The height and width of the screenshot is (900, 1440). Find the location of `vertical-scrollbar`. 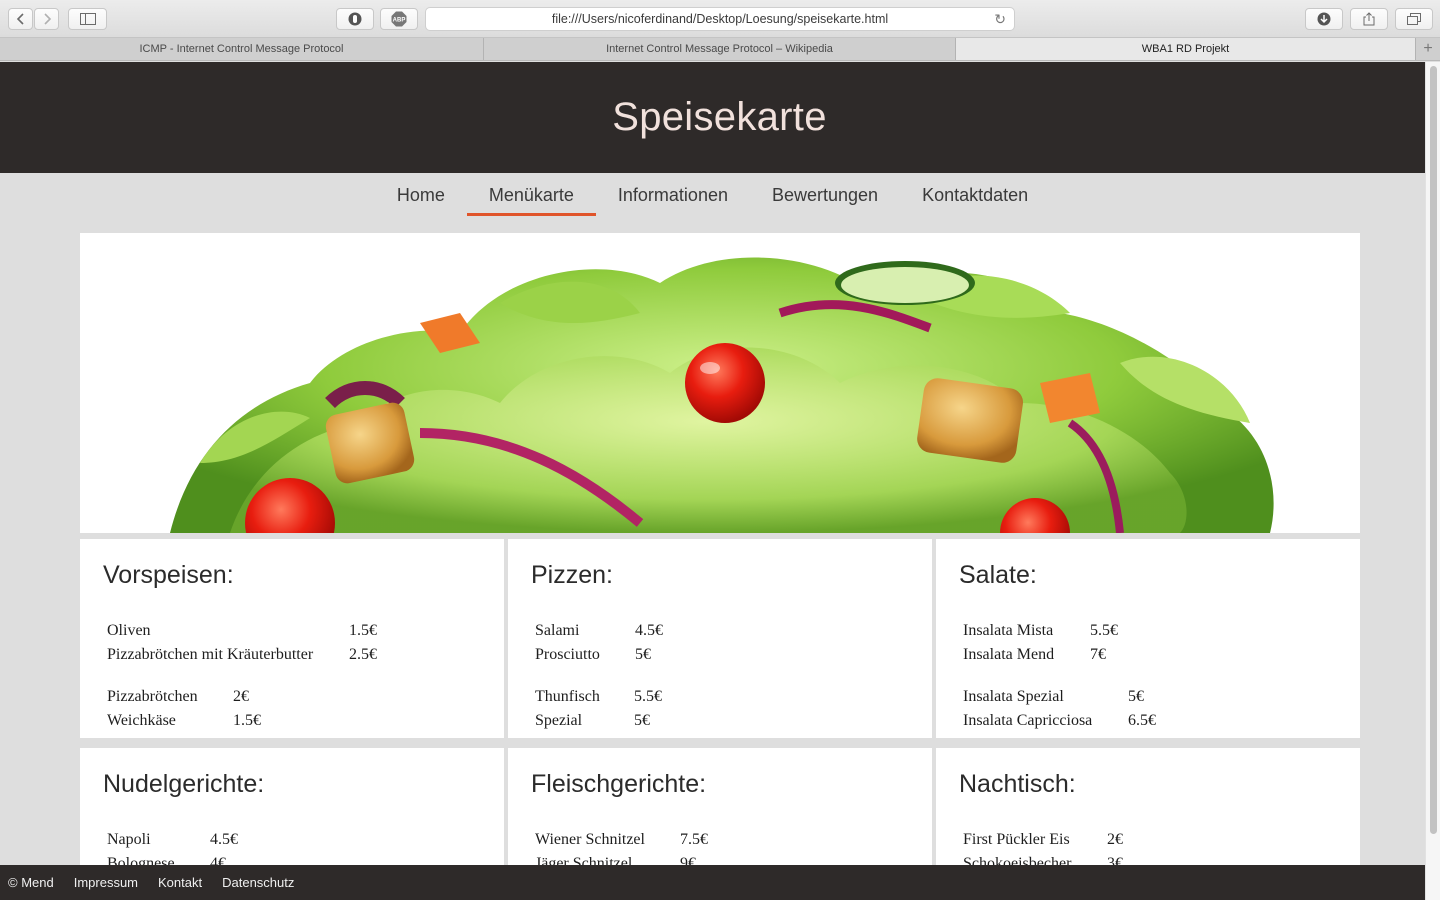

vertical-scrollbar is located at coordinates (1432, 481).